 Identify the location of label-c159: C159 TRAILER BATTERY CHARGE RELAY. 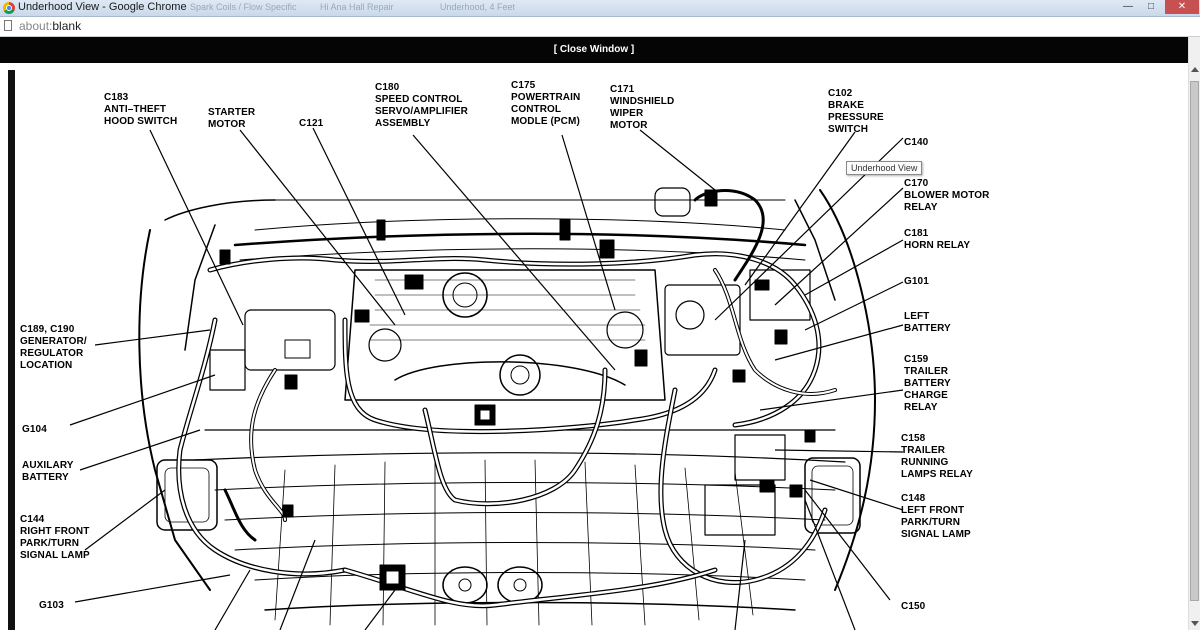
(927, 383).